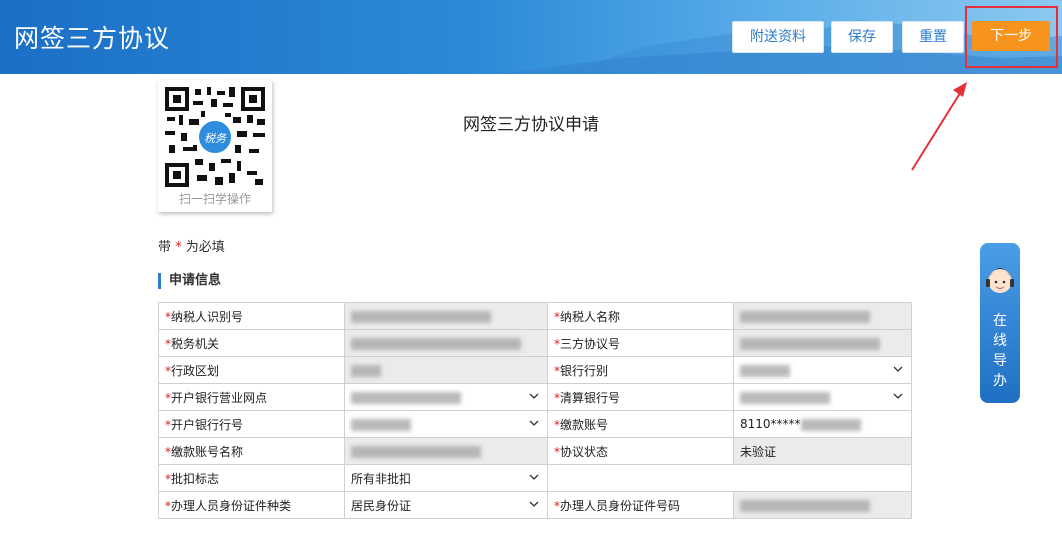  I want to click on field-label: *缴款账号, so click(640, 424).